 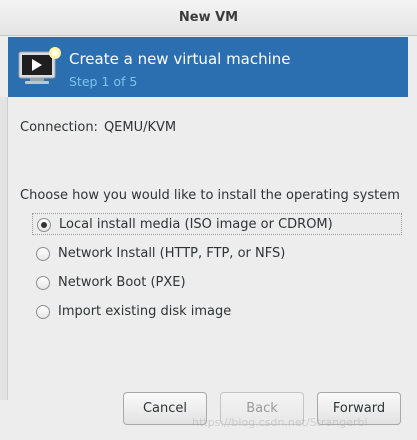 What do you see at coordinates (145, 311) in the screenshot?
I see `install-option-label: Import existing disk image` at bounding box center [145, 311].